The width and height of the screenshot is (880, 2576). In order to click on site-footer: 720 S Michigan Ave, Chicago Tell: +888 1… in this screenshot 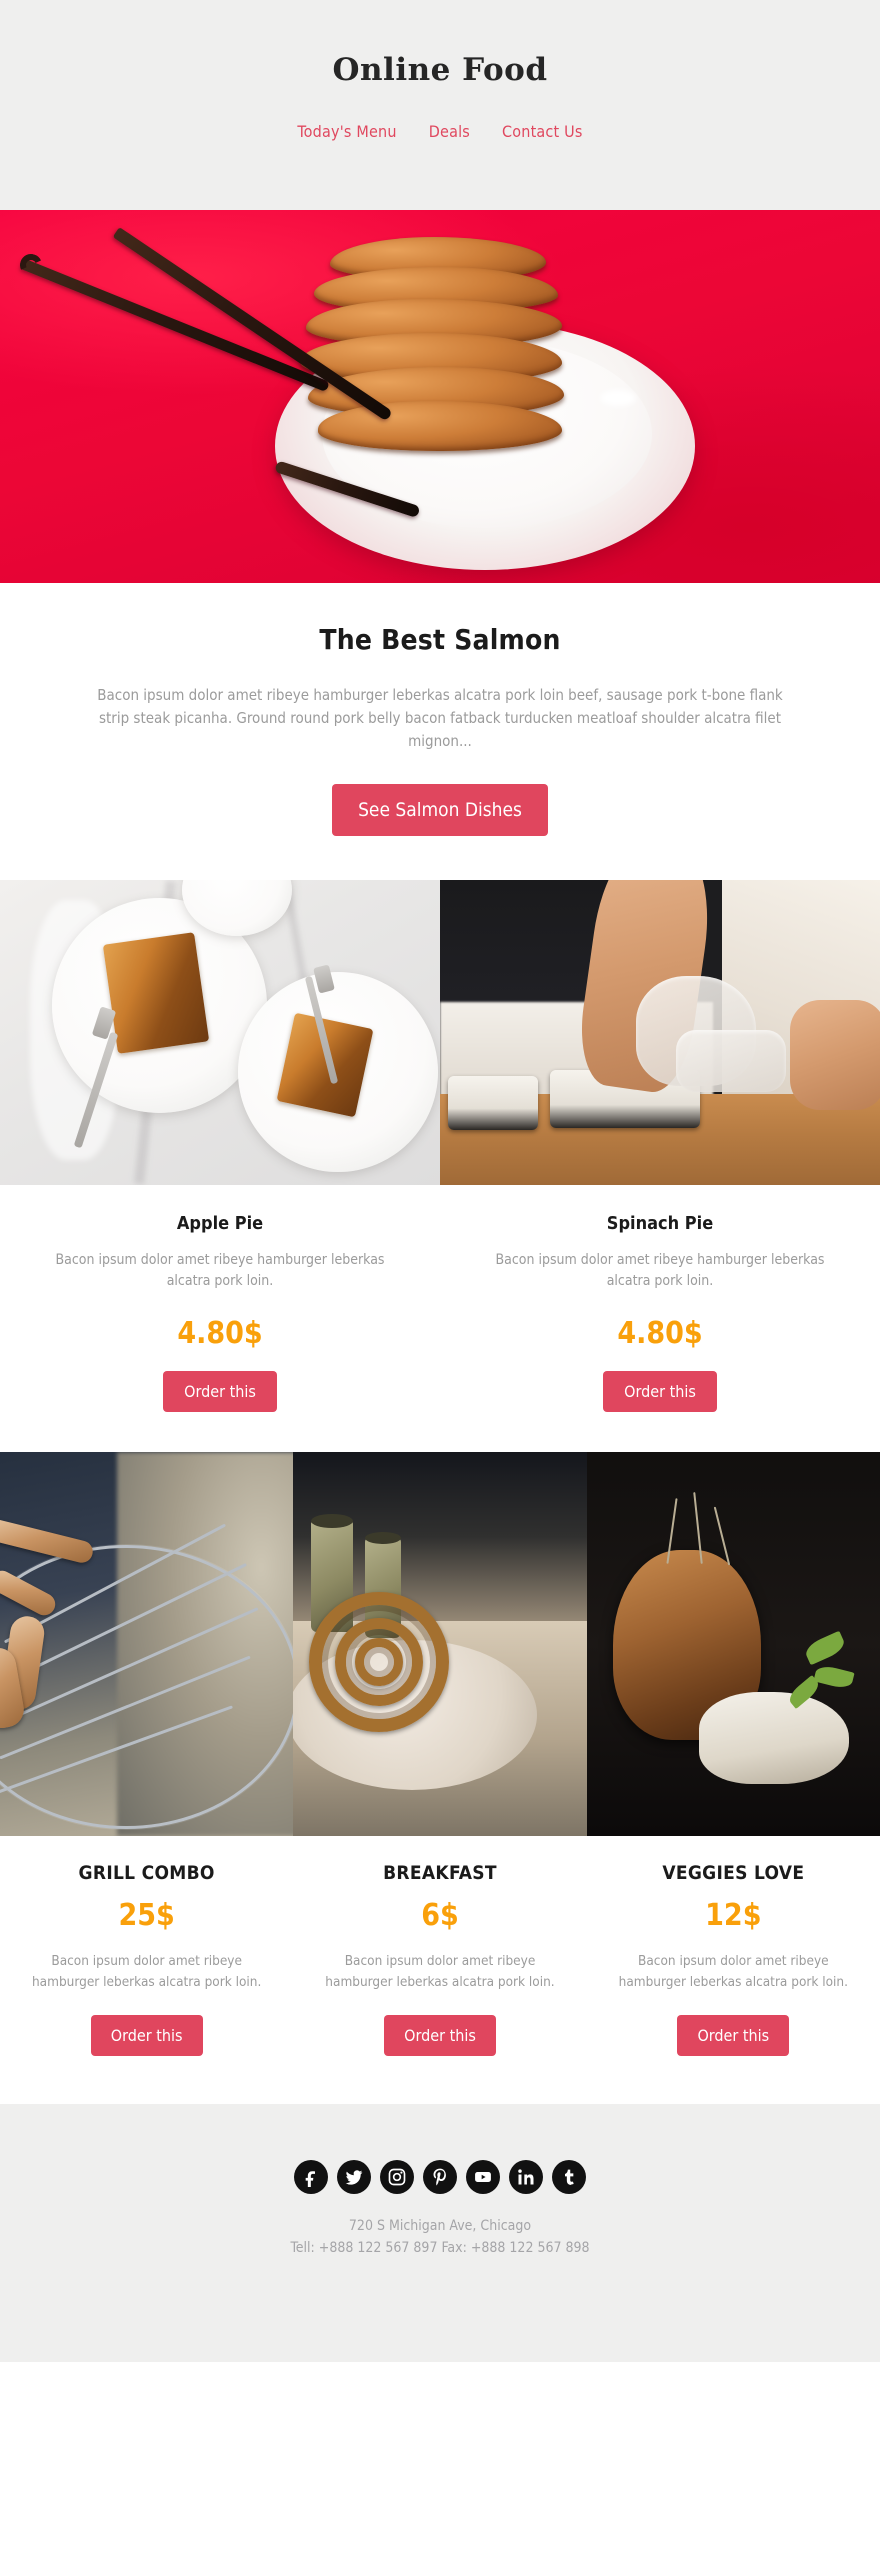, I will do `click(440, 2233)`.